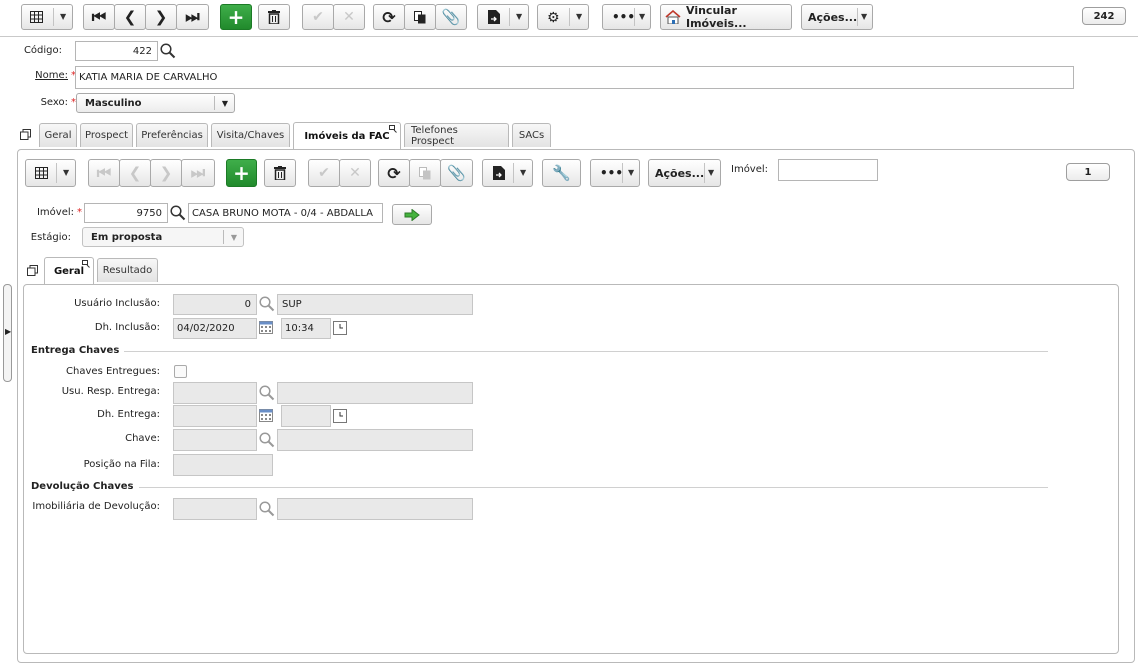 The image size is (1138, 666). Describe the element at coordinates (96, 506) in the screenshot. I see `imobiliaria-devolucao-label: Imobiliária de Devolução:` at that location.